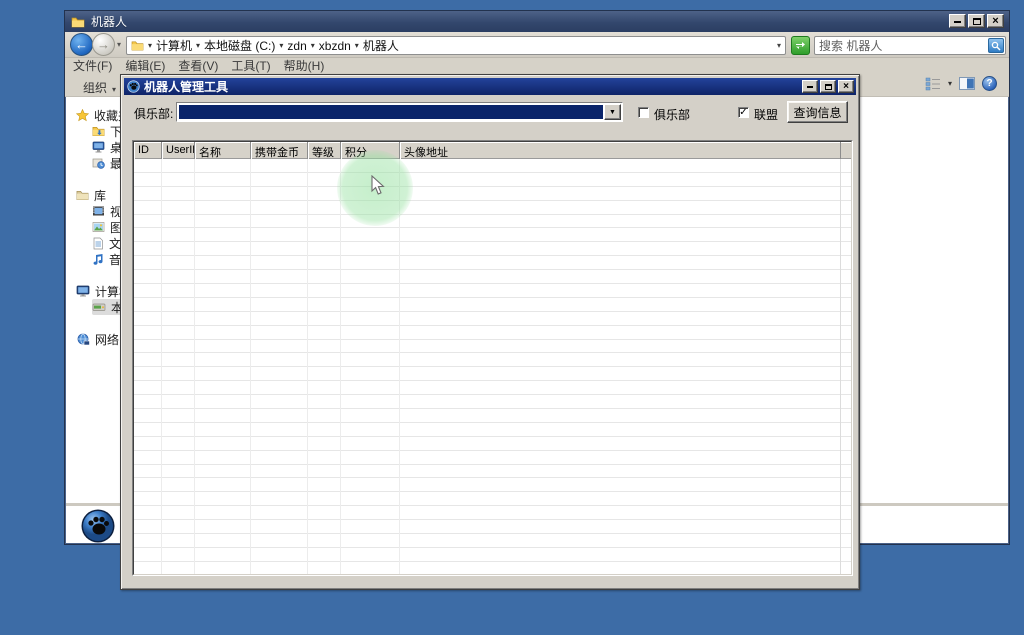 The width and height of the screenshot is (1024, 635). I want to click on breadcrumb-item: xbzdn, so click(335, 46).